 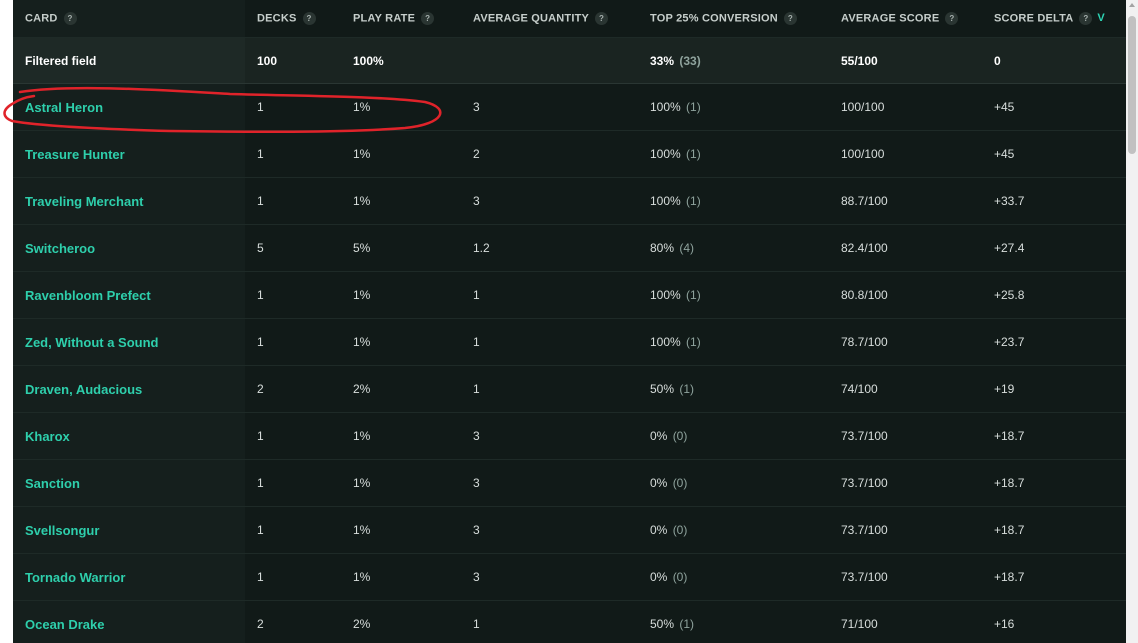 I want to click on column-header-label: AVERAGE SCORE, so click(x=890, y=18).